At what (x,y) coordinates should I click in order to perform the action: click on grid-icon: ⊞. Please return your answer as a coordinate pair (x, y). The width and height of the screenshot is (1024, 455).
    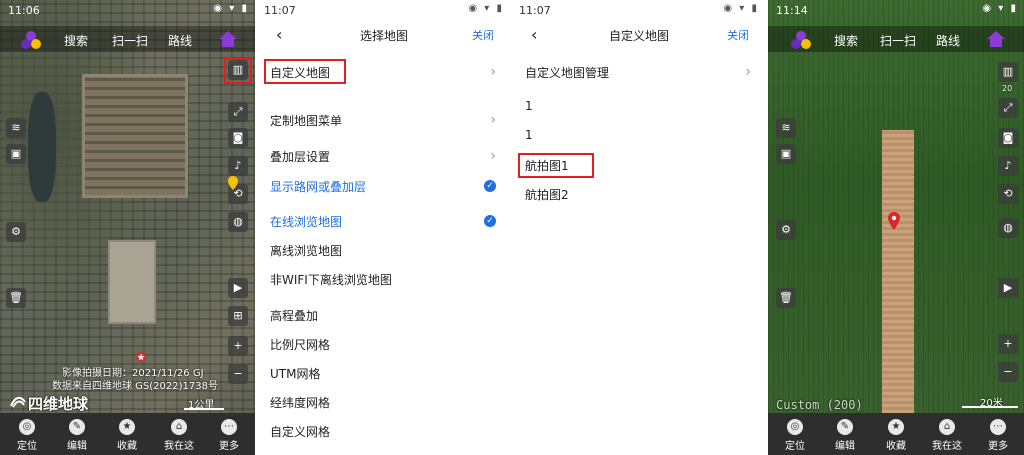
    Looking at the image, I should click on (238, 316).